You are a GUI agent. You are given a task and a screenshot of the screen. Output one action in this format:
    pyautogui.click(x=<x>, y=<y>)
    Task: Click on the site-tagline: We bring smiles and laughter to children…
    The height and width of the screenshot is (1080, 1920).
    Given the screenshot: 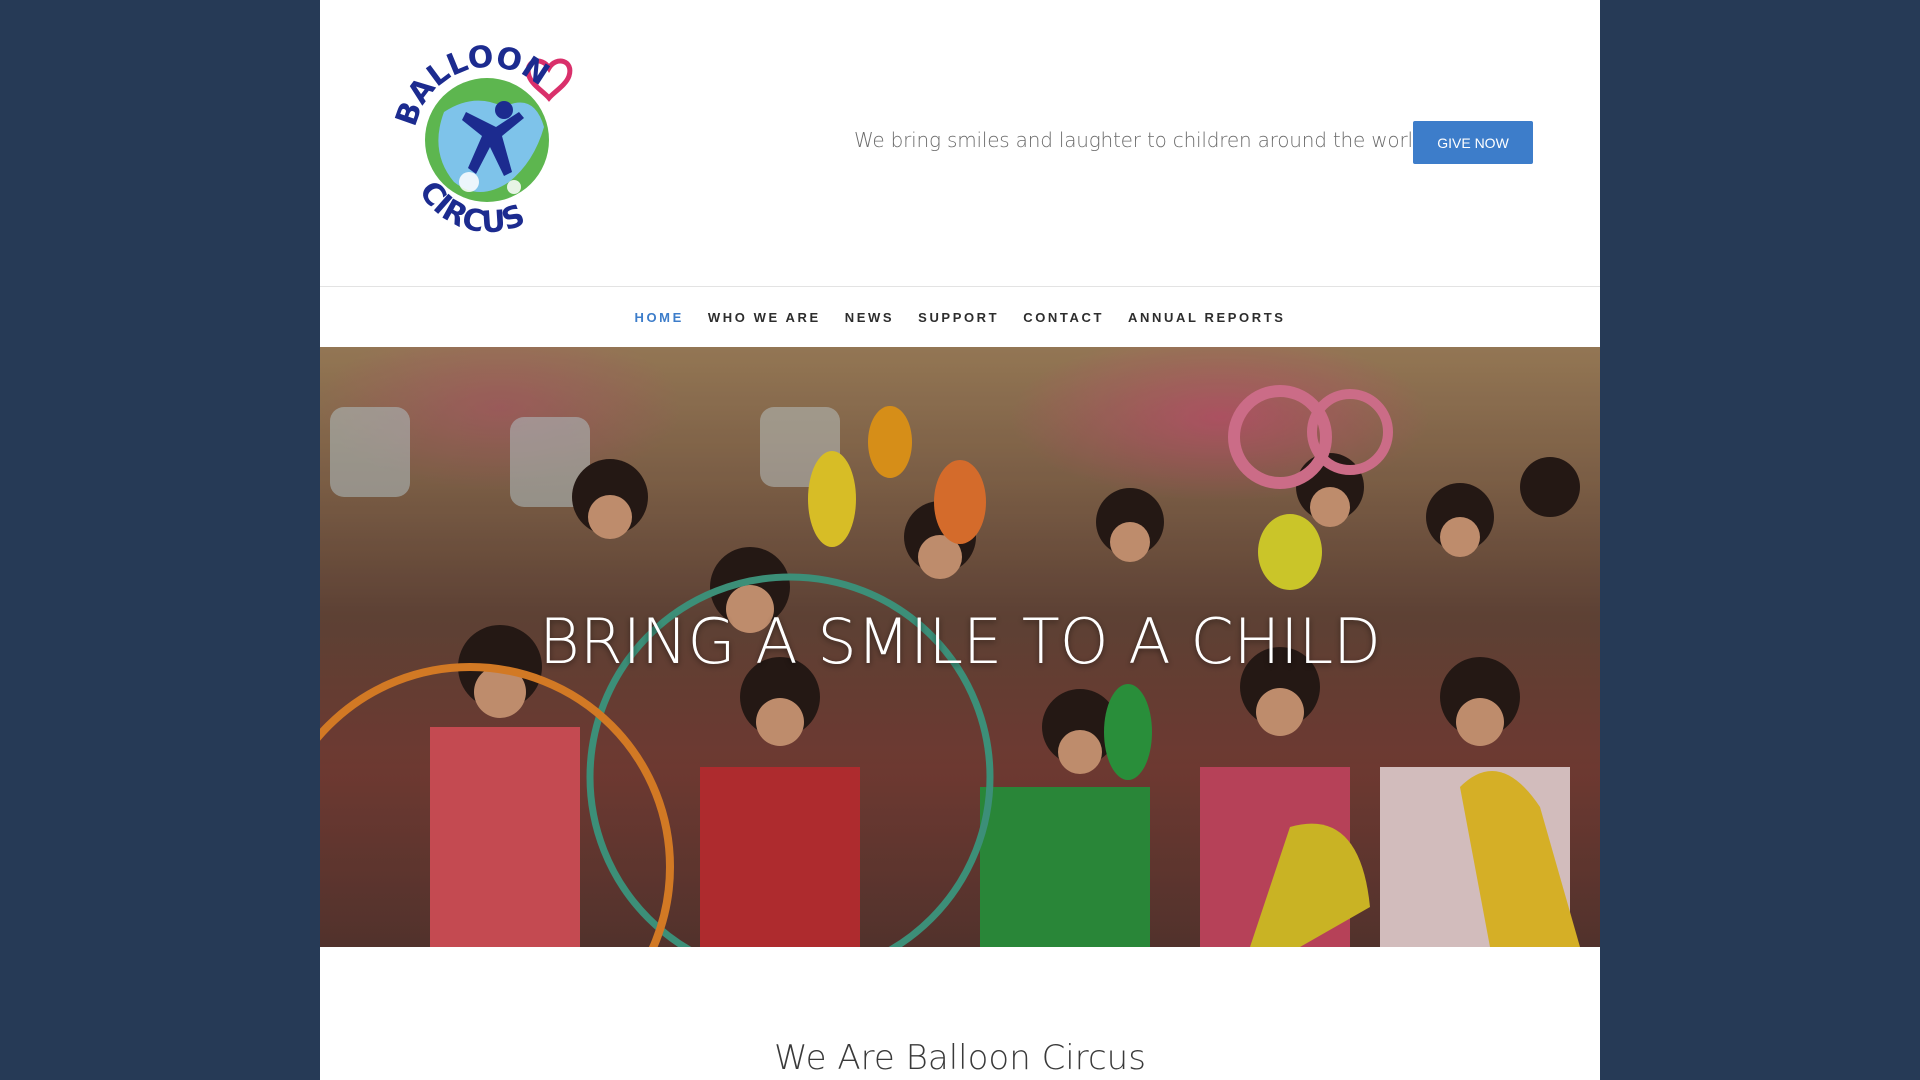 What is the action you would take?
    pyautogui.click(x=1143, y=140)
    